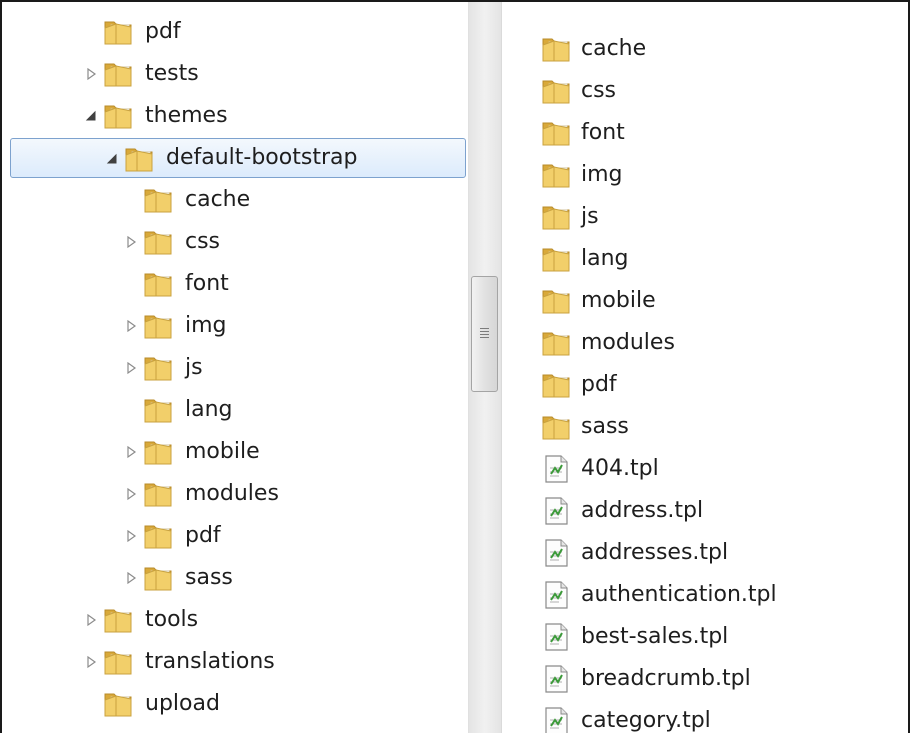  I want to click on list-item-folder: img, so click(705, 175).